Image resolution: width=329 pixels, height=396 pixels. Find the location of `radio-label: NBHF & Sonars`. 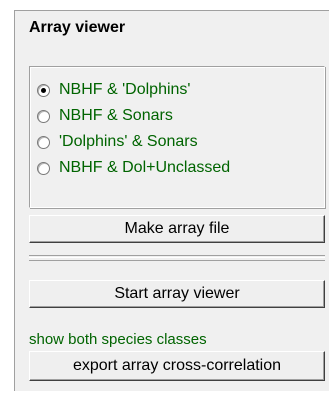

radio-label: NBHF & Sonars is located at coordinates (116, 115).